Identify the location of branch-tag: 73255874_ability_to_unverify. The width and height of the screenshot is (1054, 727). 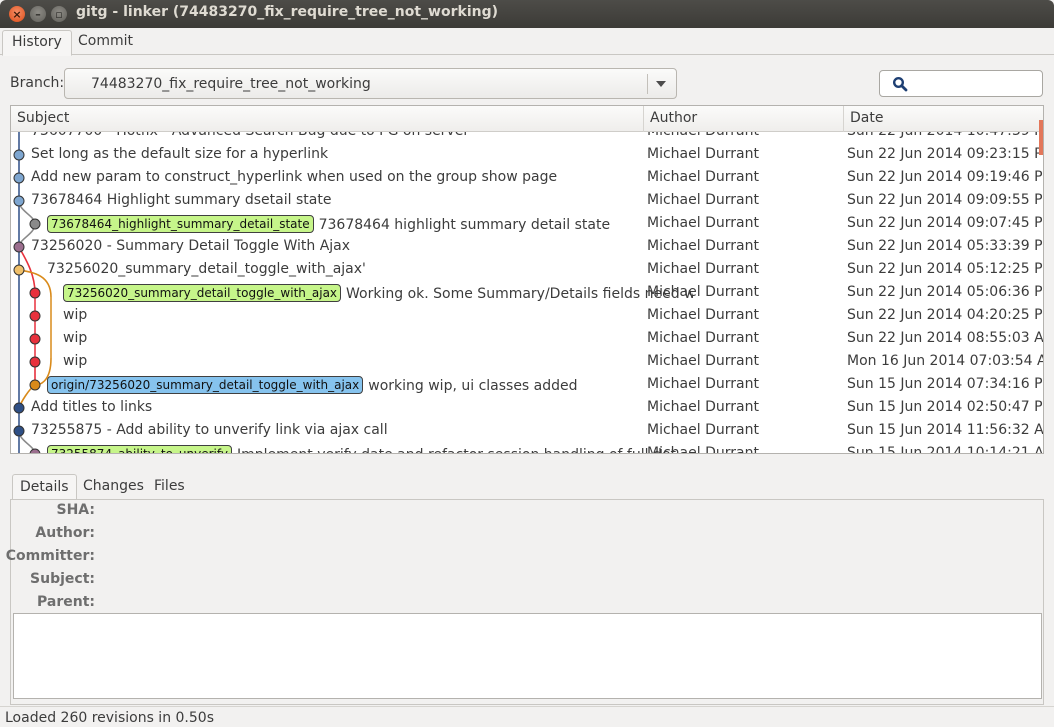
(139, 449).